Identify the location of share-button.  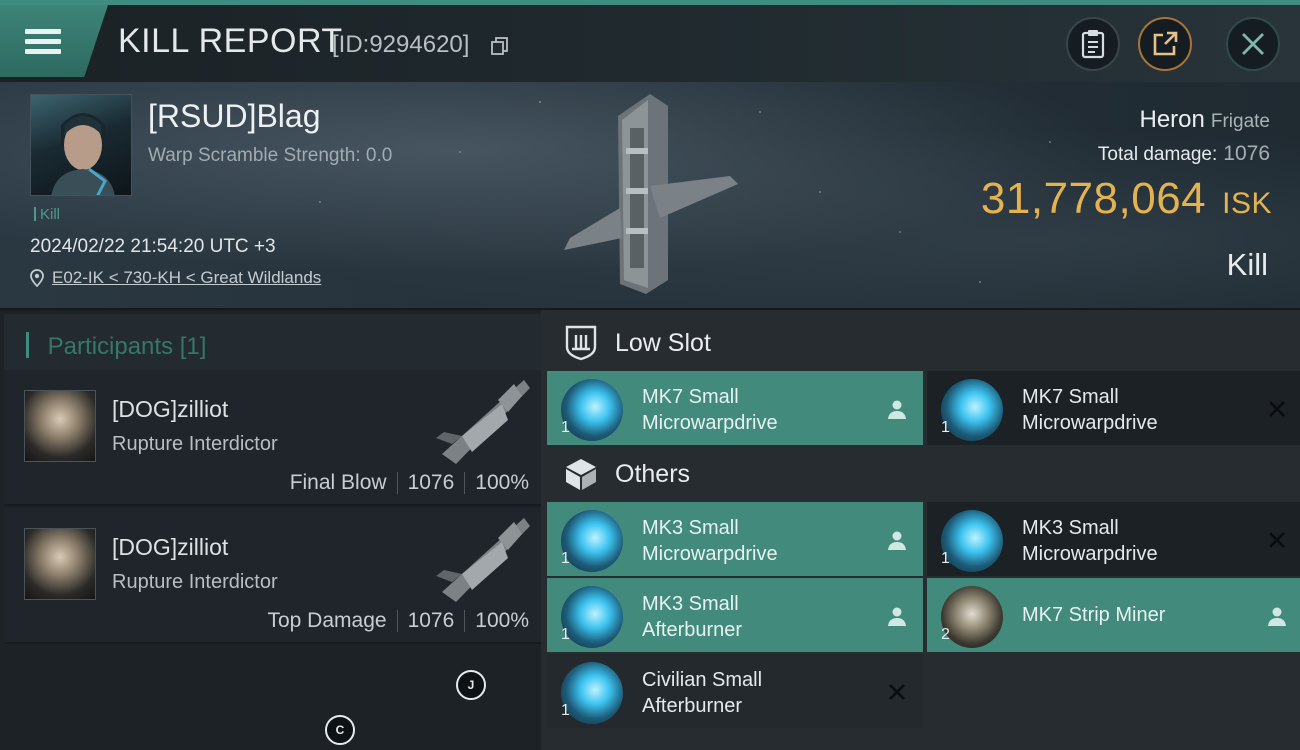
(1165, 44).